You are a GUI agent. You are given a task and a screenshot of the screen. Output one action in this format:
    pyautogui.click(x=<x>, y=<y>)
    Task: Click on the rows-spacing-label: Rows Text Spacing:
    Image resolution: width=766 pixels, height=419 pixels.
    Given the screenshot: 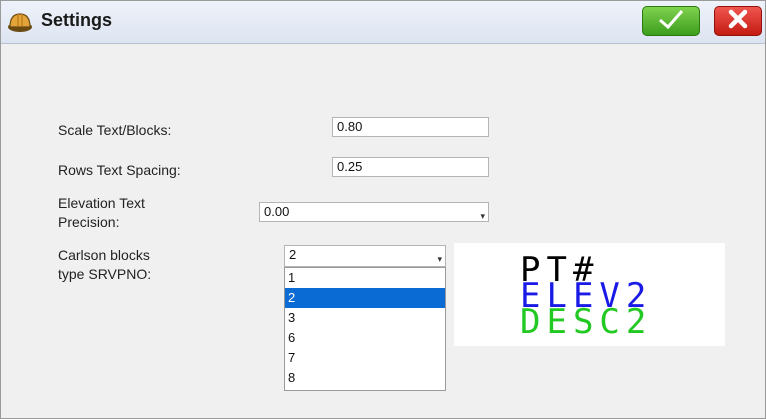 What is the action you would take?
    pyautogui.click(x=119, y=170)
    